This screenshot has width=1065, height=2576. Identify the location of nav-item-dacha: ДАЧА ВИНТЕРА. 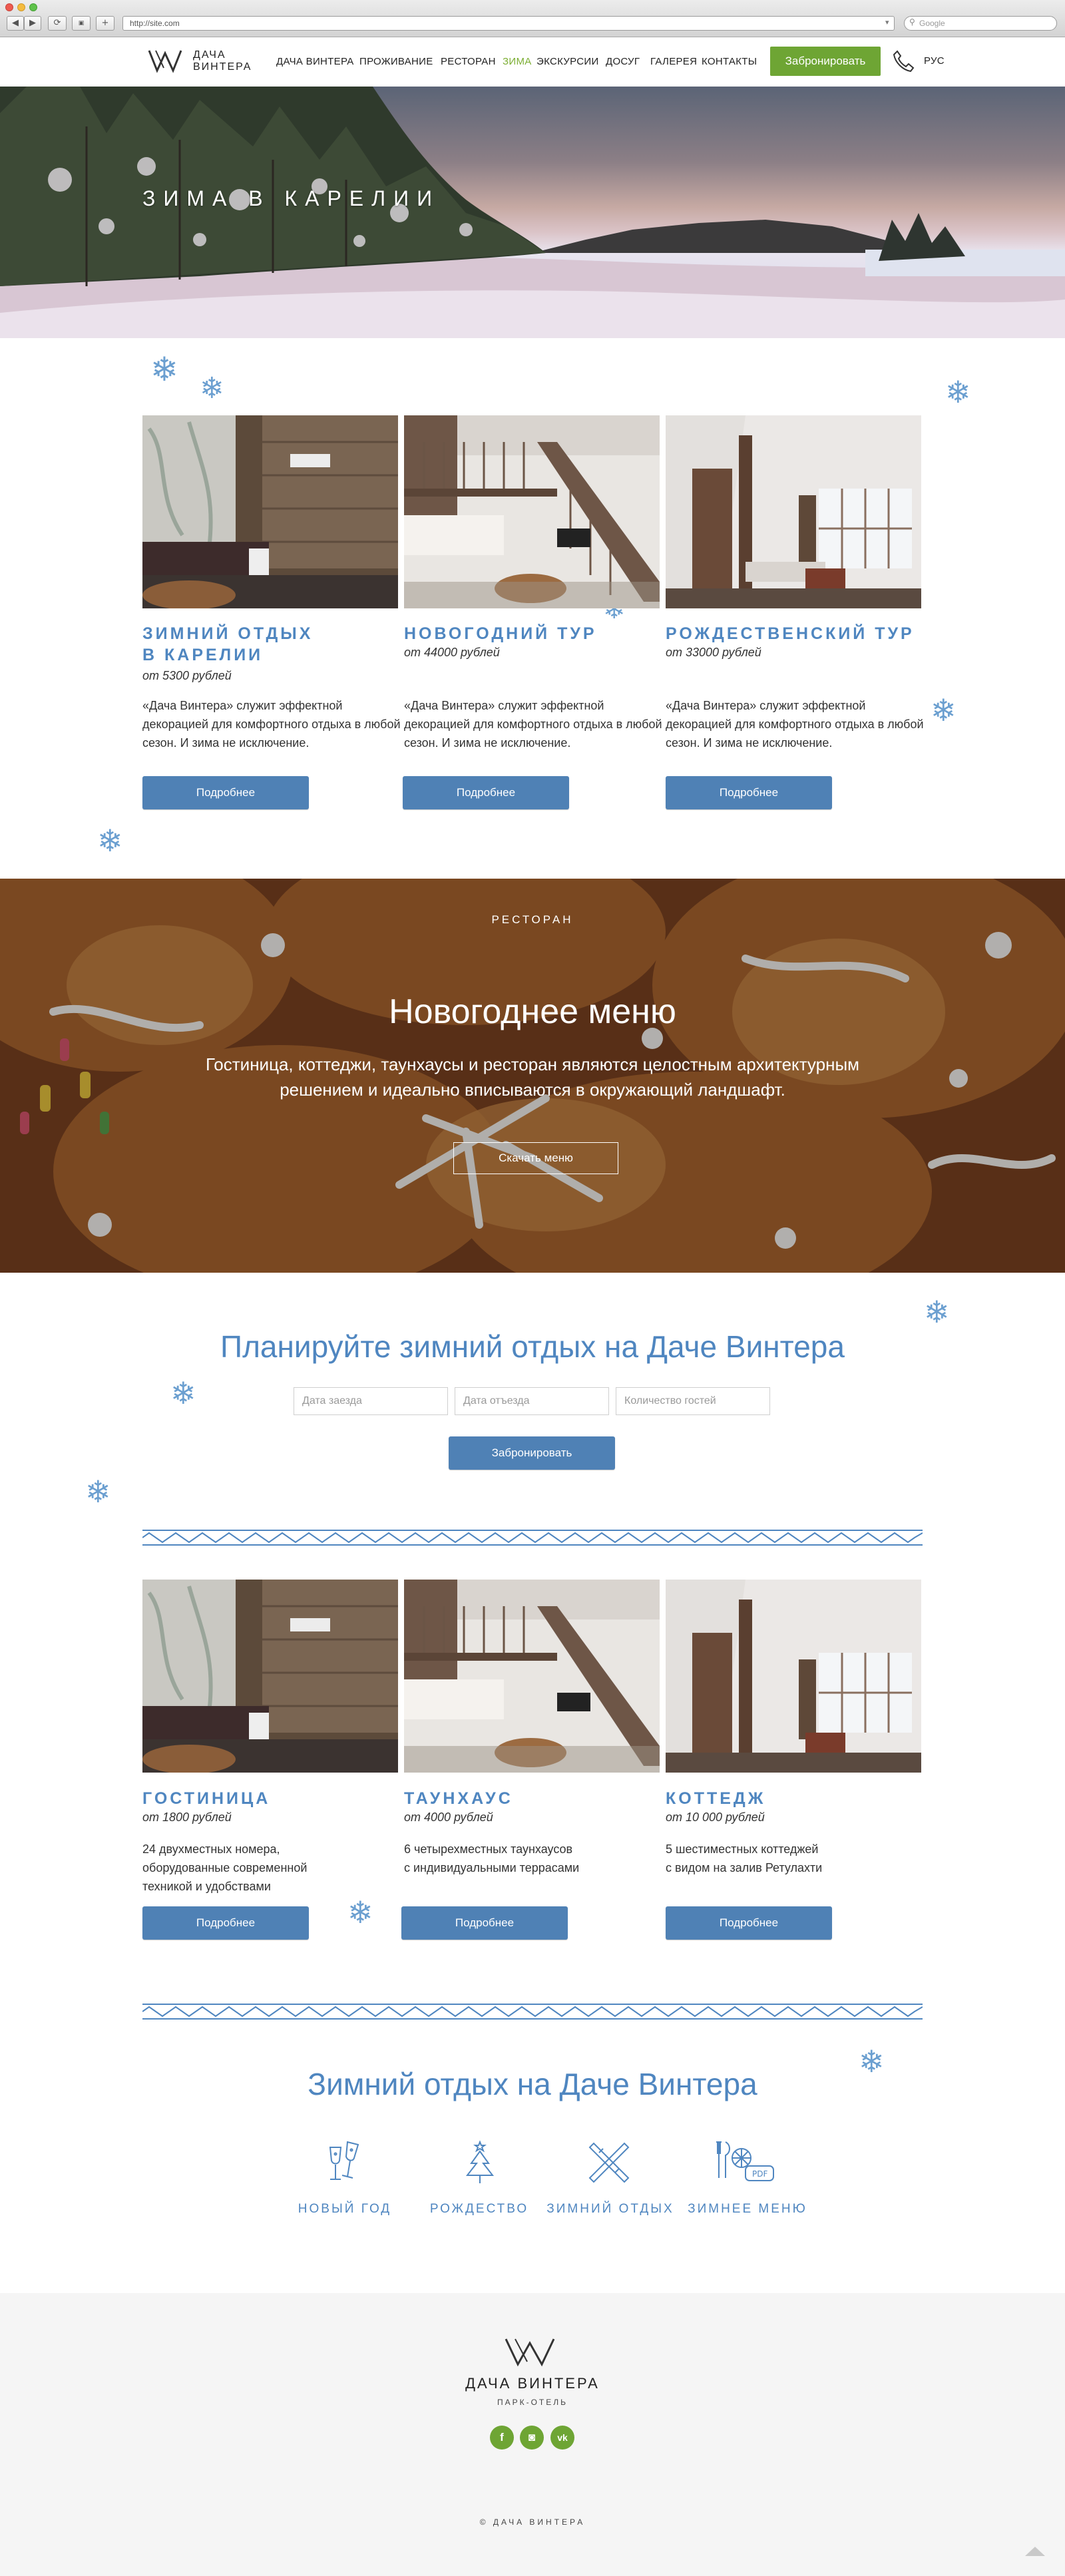
(315, 61).